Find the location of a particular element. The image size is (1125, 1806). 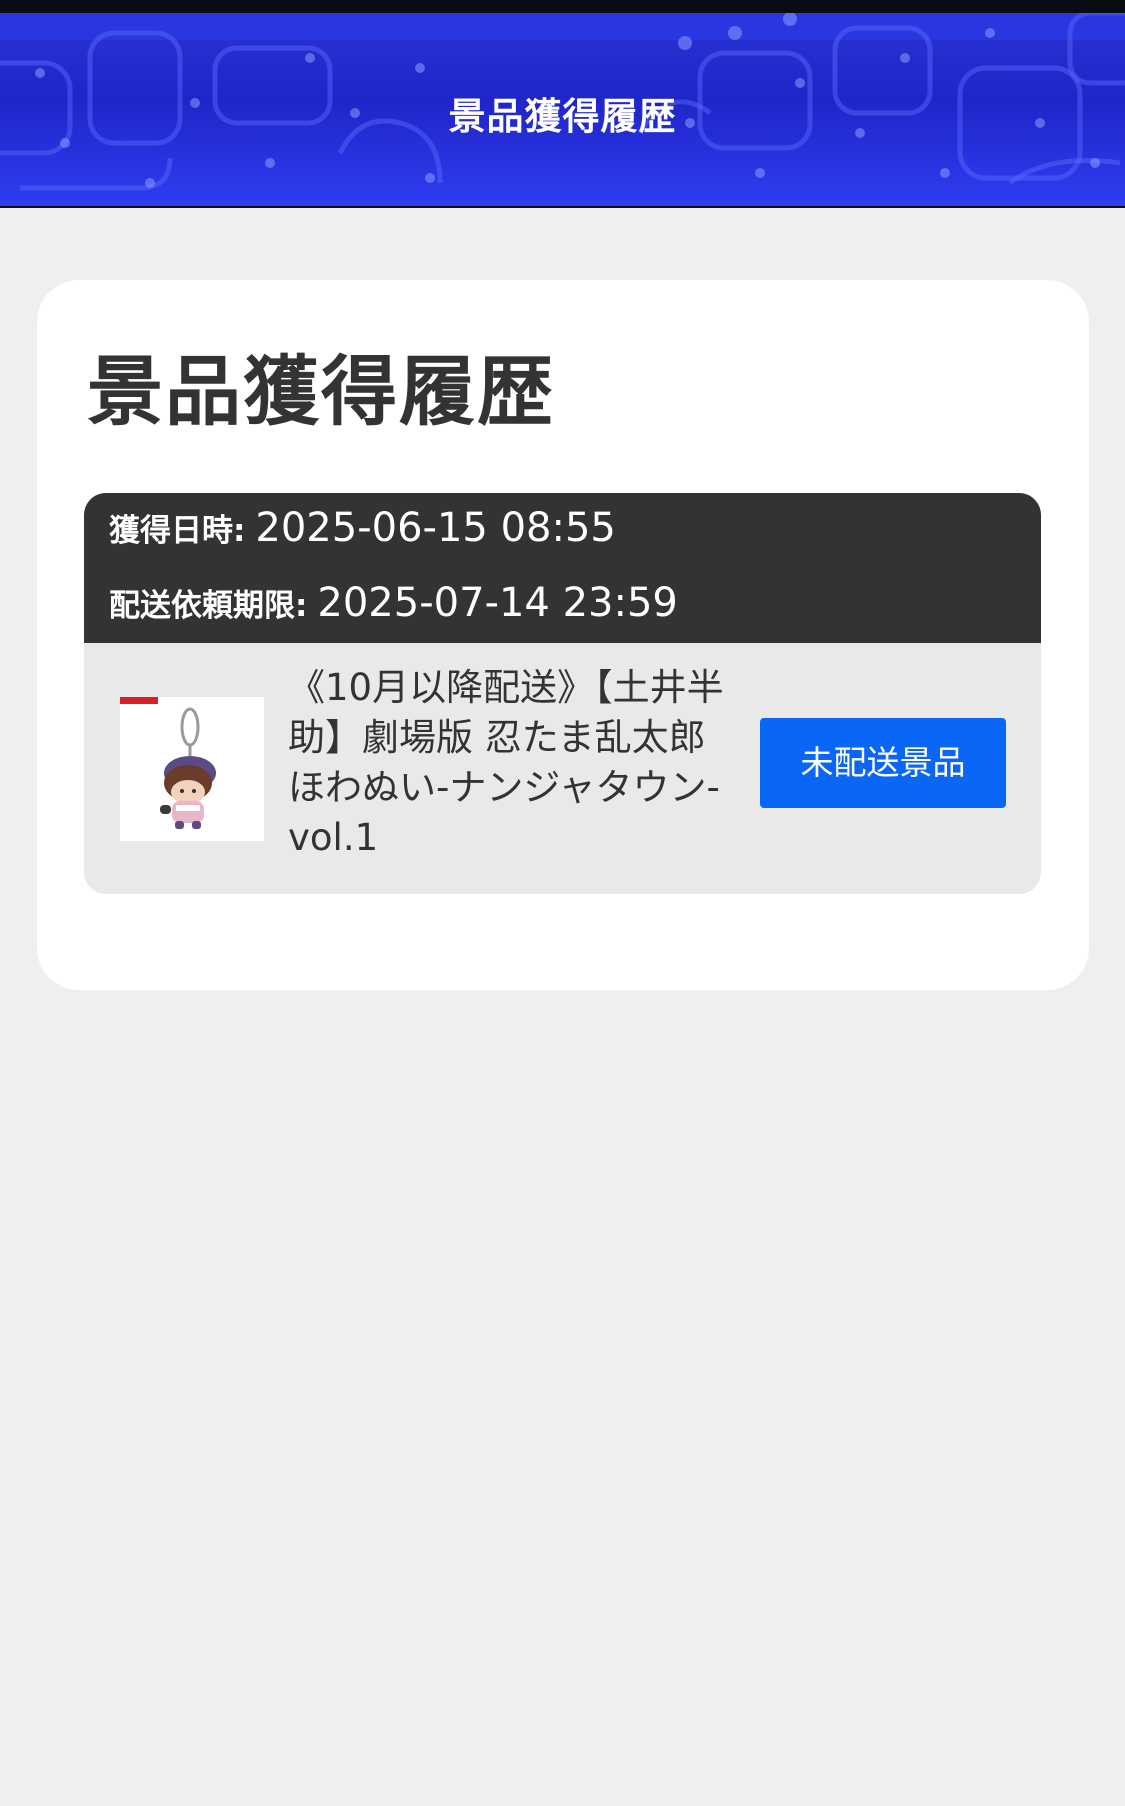

deadline-value: 2025-07-14 23:59 is located at coordinates (497, 603).